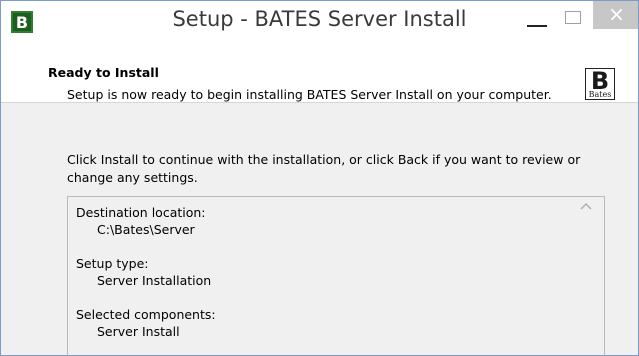 The height and width of the screenshot is (356, 639). I want to click on chevron-up-icon, so click(586, 206).